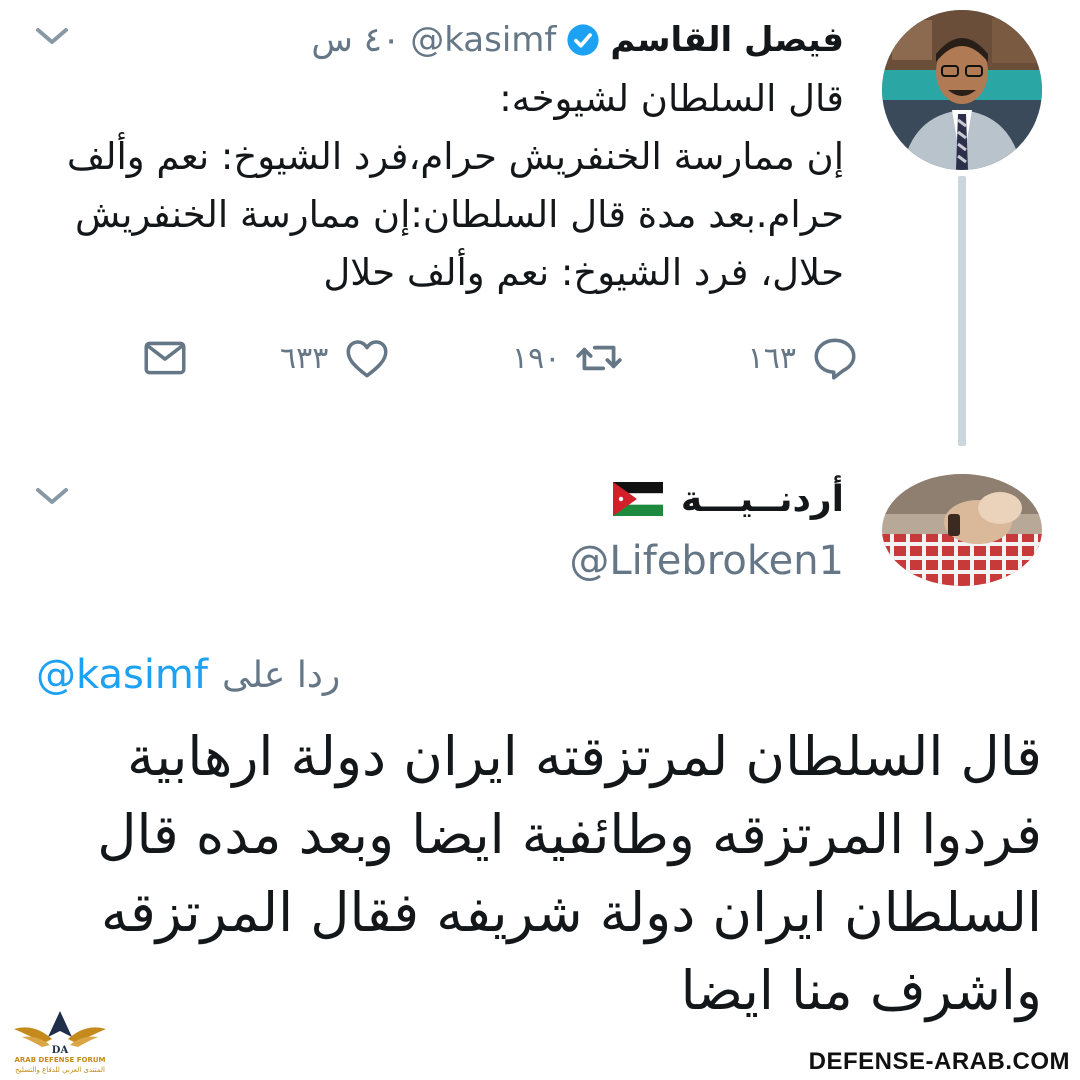 This screenshot has width=1080, height=1080. I want to click on like-count: ٦٣٣, so click(304, 358).